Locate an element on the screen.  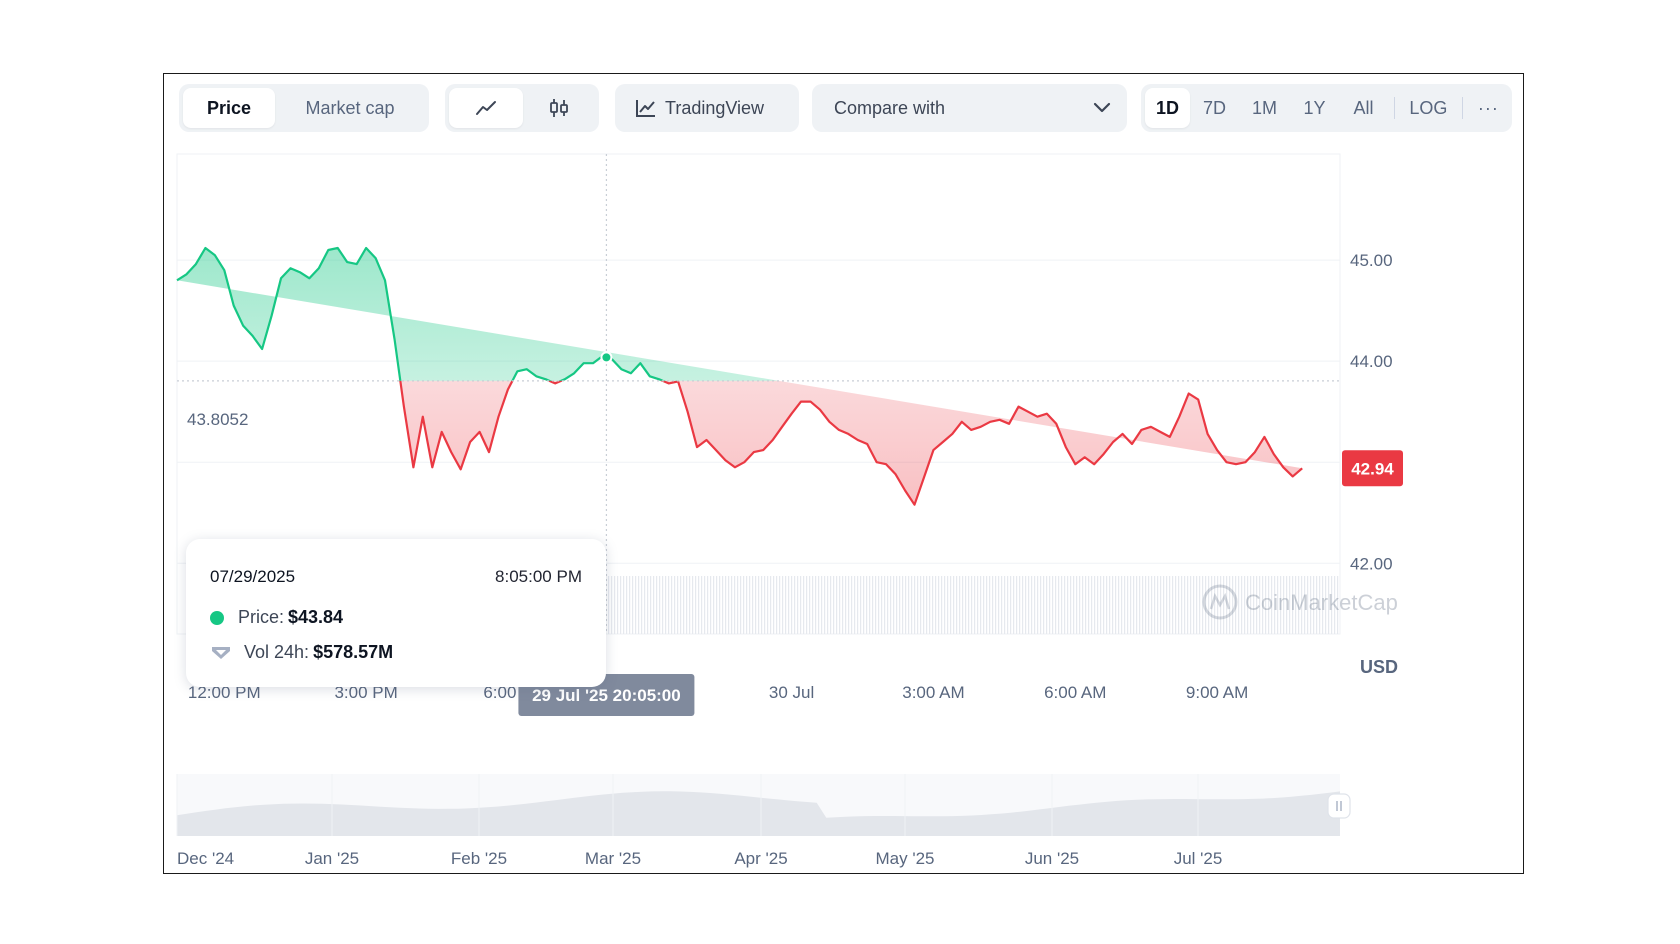
tooltip-vol-label: Vol 24h: is located at coordinates (277, 652).